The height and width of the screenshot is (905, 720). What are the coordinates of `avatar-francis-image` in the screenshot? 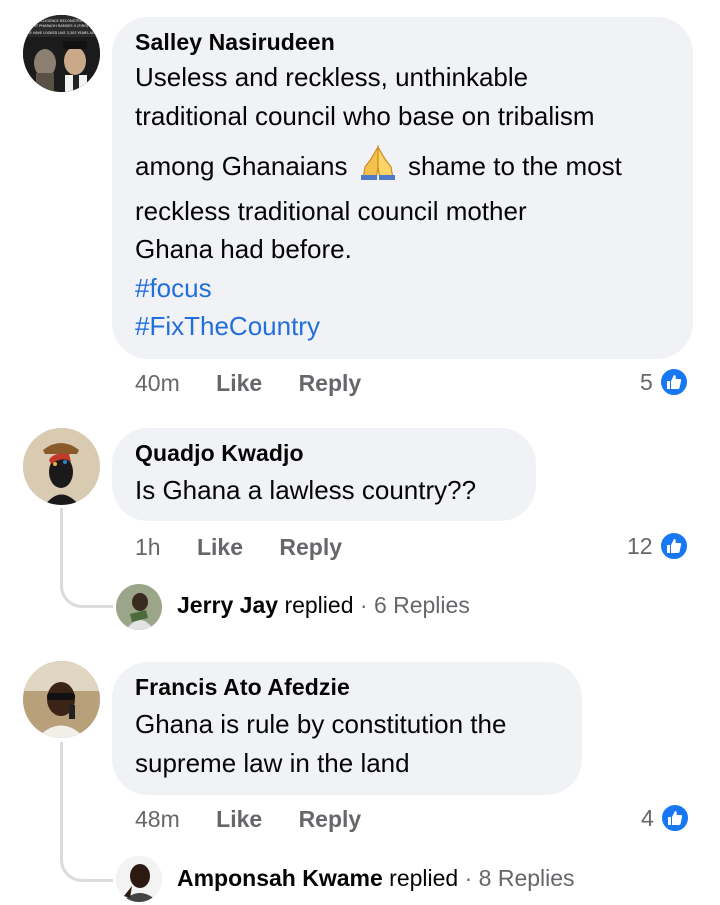 It's located at (61, 699).